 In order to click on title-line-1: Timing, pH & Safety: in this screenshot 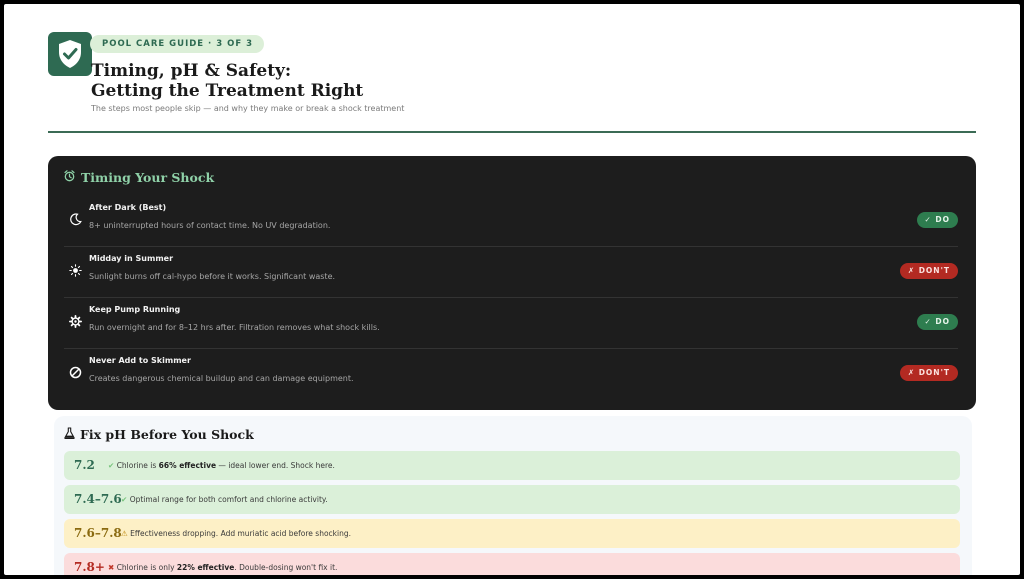, I will do `click(191, 71)`.